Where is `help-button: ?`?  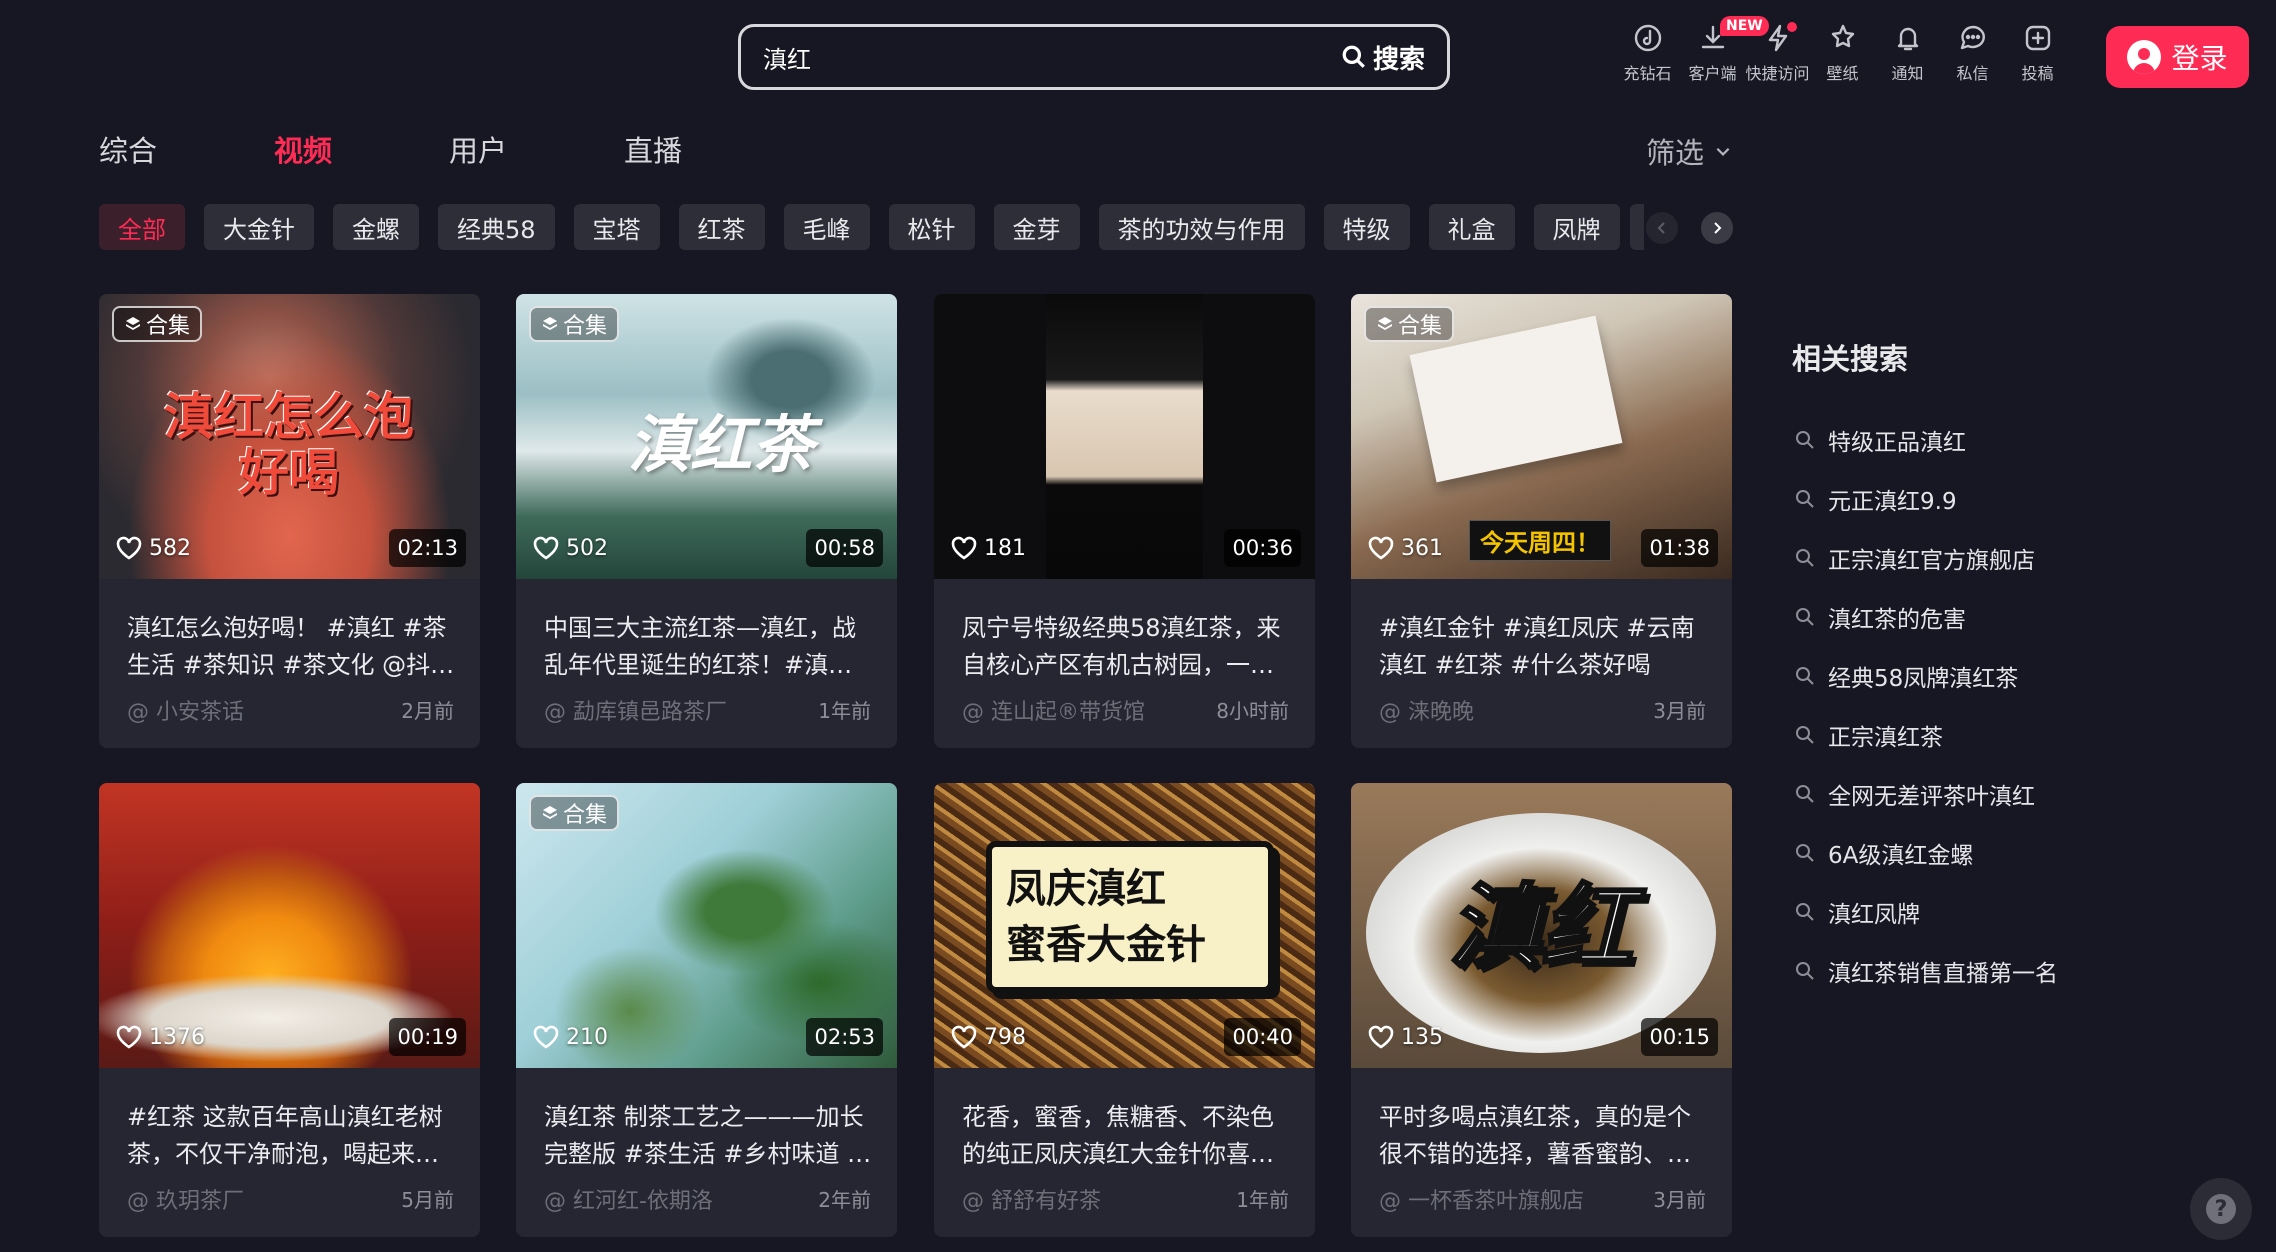 help-button: ? is located at coordinates (2221, 1209).